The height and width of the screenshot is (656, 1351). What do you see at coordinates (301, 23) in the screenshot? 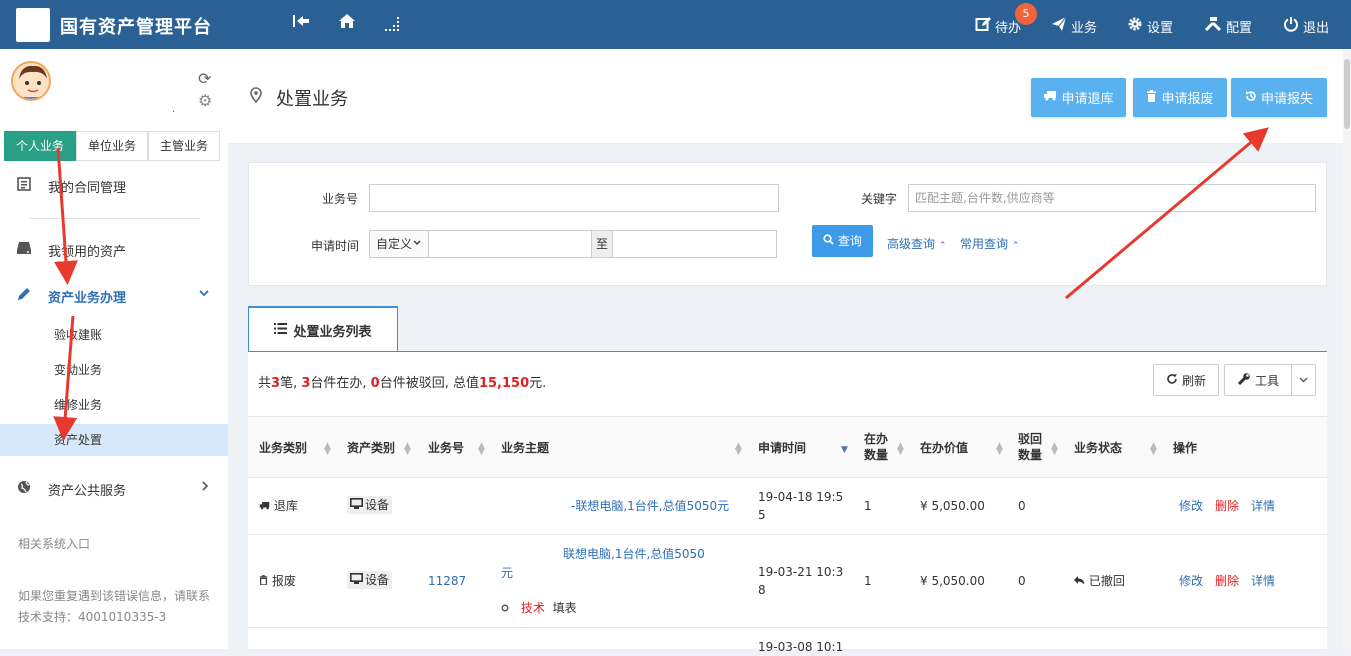
I see `collapse-sidebar-icon` at bounding box center [301, 23].